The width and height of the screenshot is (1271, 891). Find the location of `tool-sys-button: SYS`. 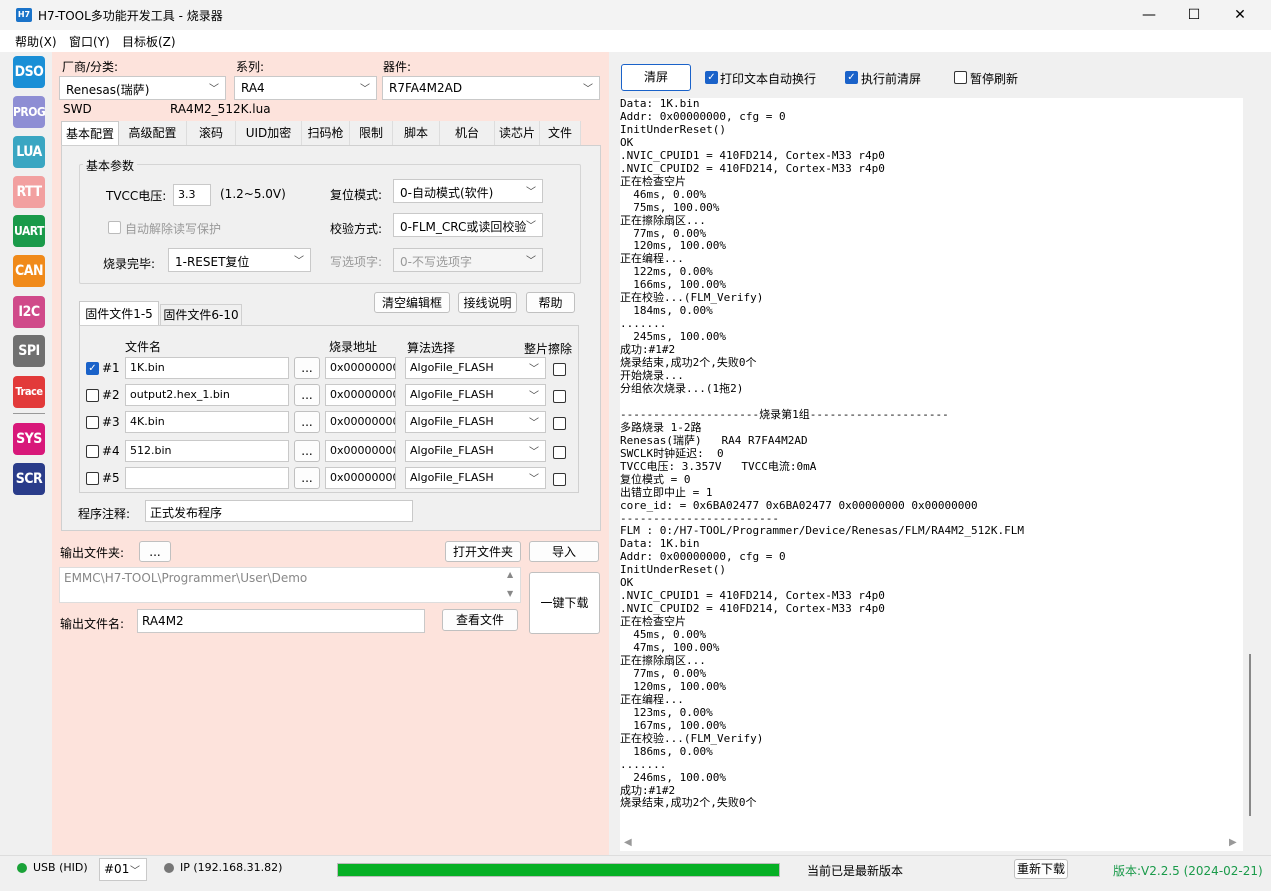

tool-sys-button: SYS is located at coordinates (29, 439).